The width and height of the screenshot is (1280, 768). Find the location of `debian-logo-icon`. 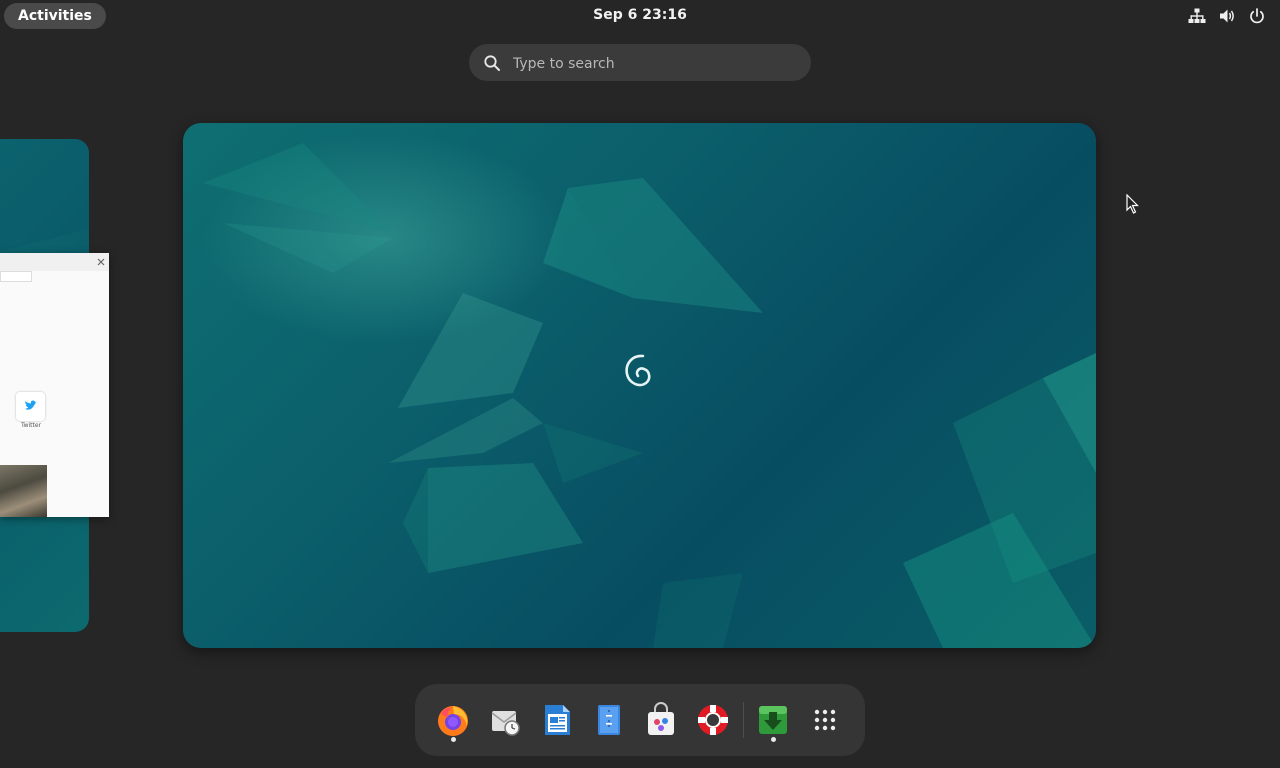

debian-logo-icon is located at coordinates (638, 370).